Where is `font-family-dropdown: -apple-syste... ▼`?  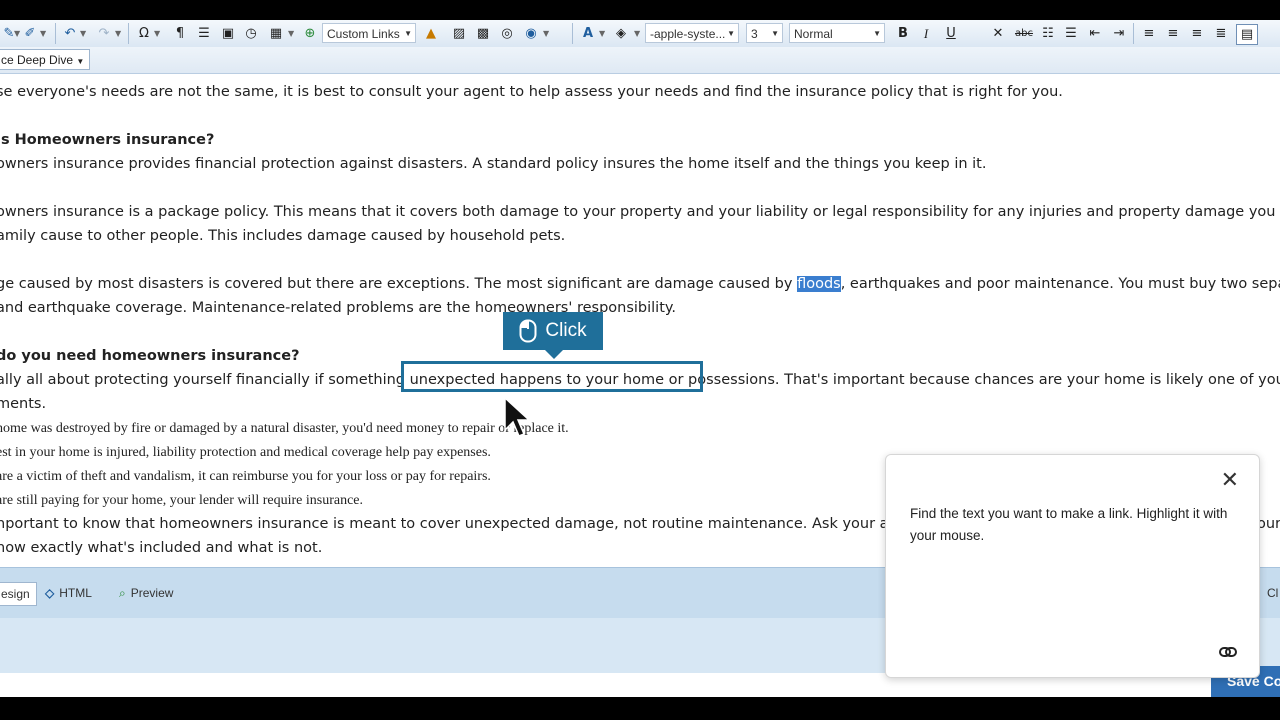
font-family-dropdown: -apple-syste... ▼ is located at coordinates (692, 33).